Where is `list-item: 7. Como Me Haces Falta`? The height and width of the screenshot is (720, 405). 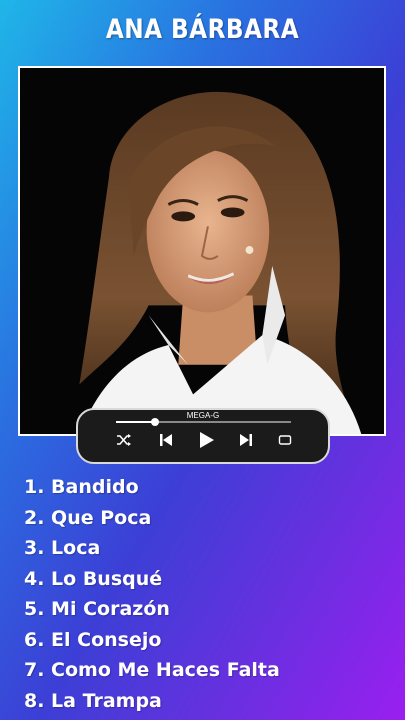
list-item: 7. Como Me Haces Falta is located at coordinates (152, 670).